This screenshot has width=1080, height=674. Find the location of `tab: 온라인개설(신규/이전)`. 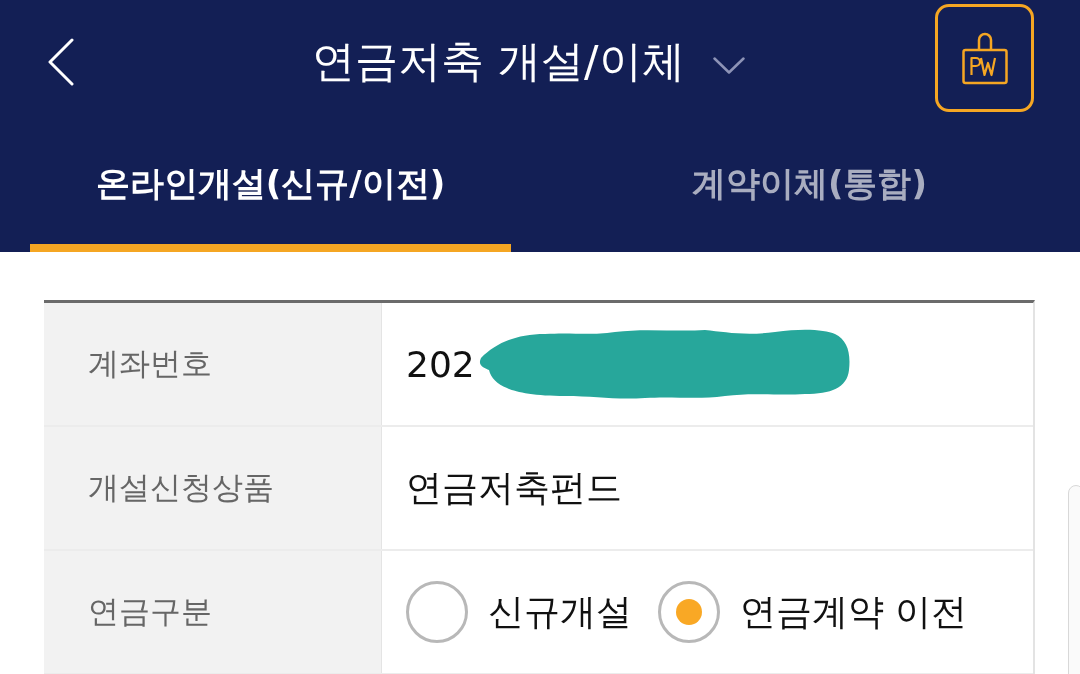

tab: 온라인개설(신규/이전) is located at coordinates (270, 188).